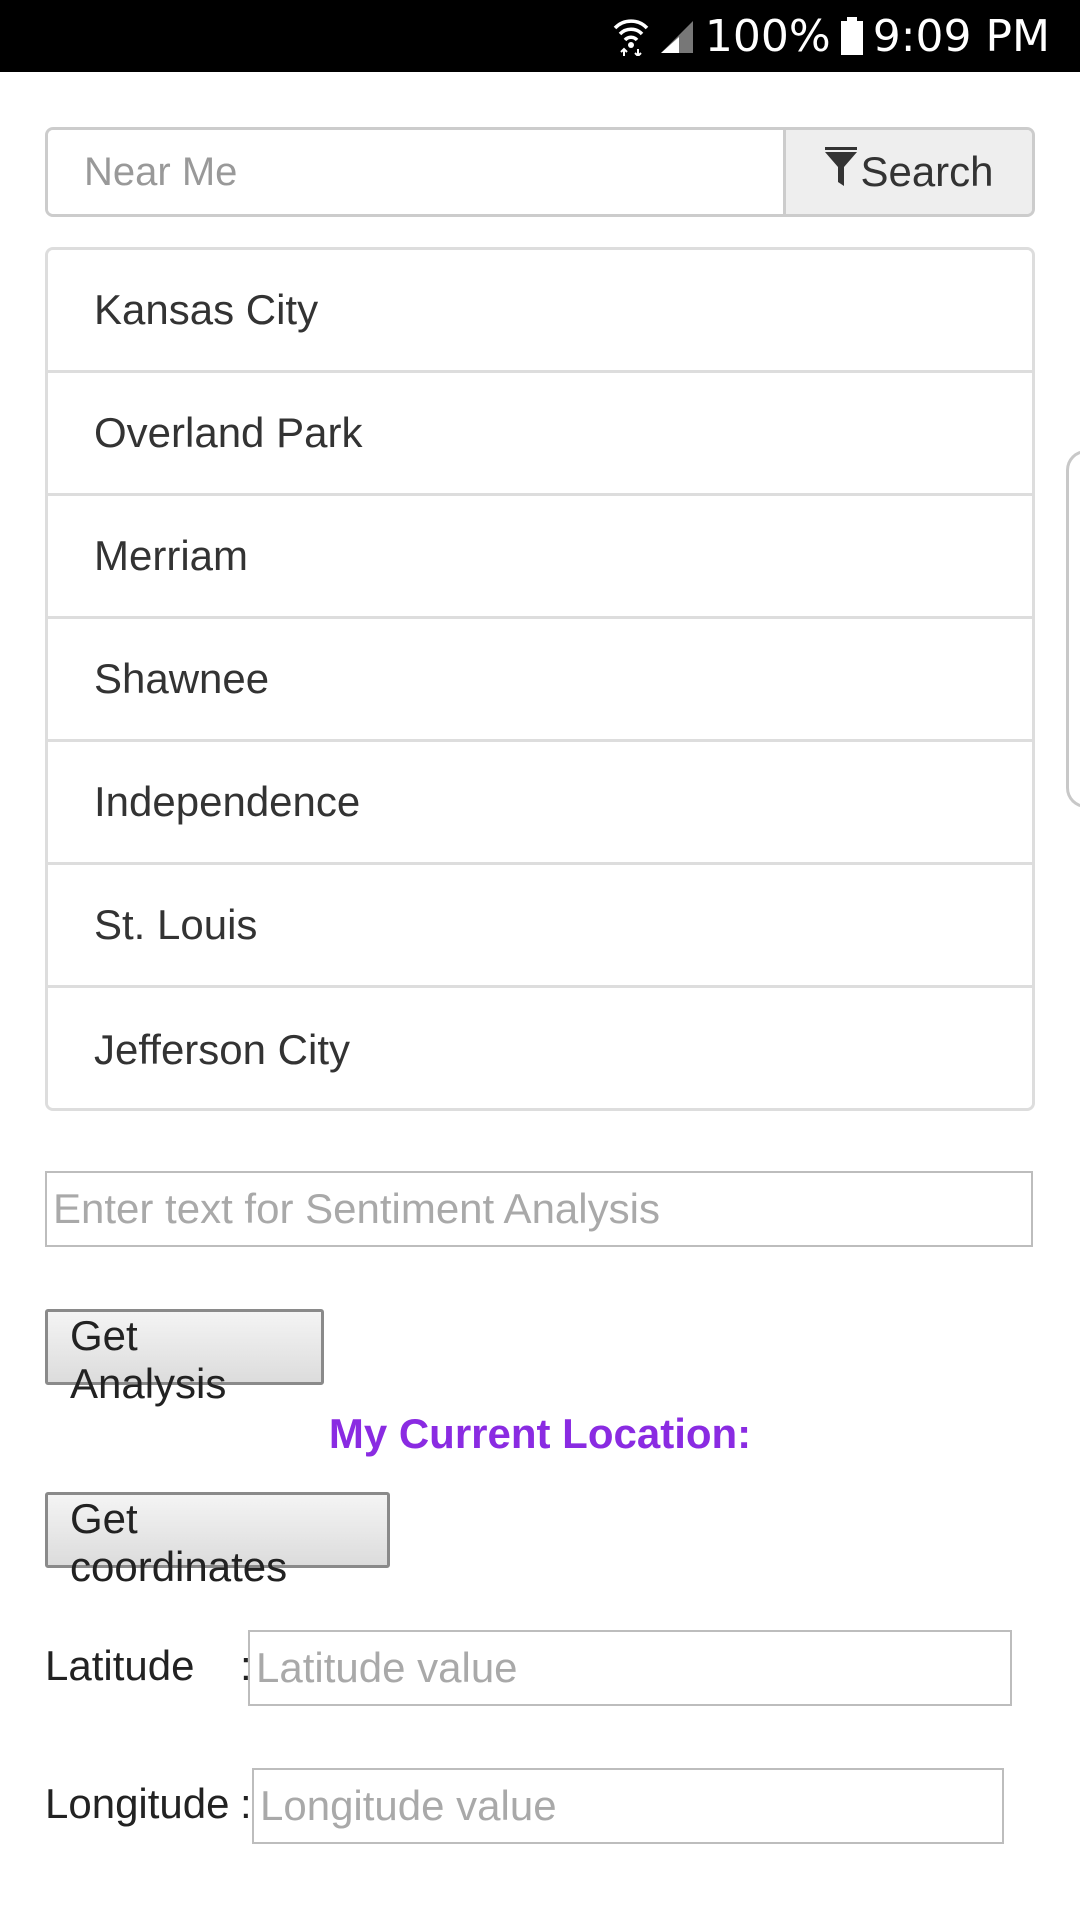 This screenshot has height=1920, width=1080. What do you see at coordinates (120, 1665) in the screenshot?
I see `latitude-label: Latitude` at bounding box center [120, 1665].